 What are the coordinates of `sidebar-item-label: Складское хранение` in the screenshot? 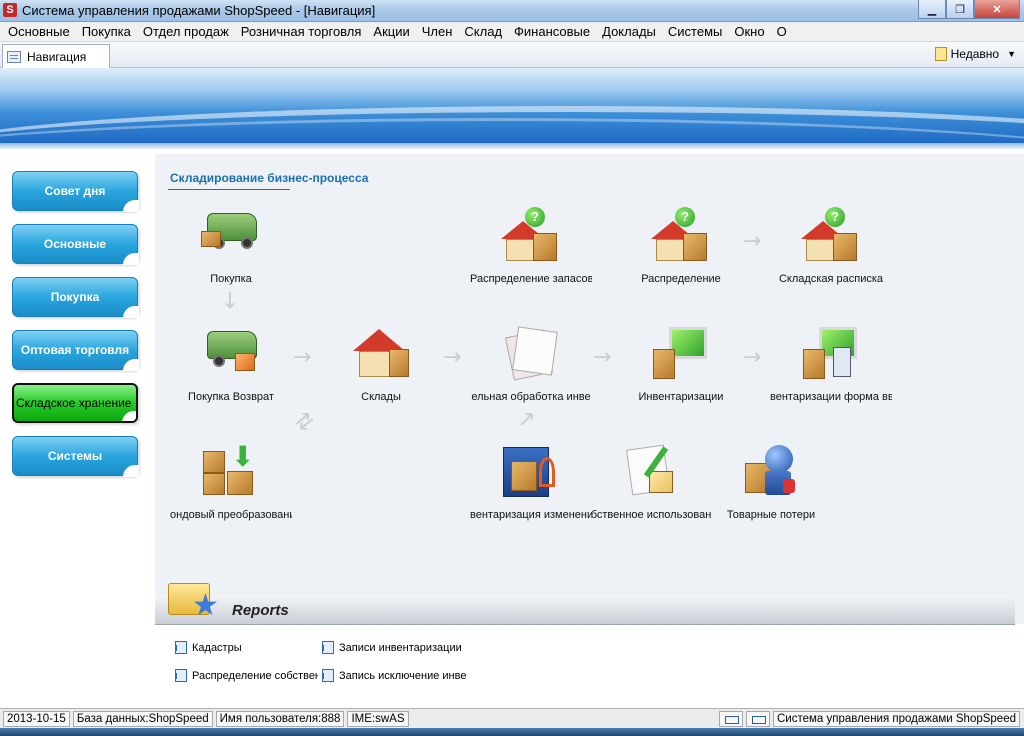 It's located at (74, 403).